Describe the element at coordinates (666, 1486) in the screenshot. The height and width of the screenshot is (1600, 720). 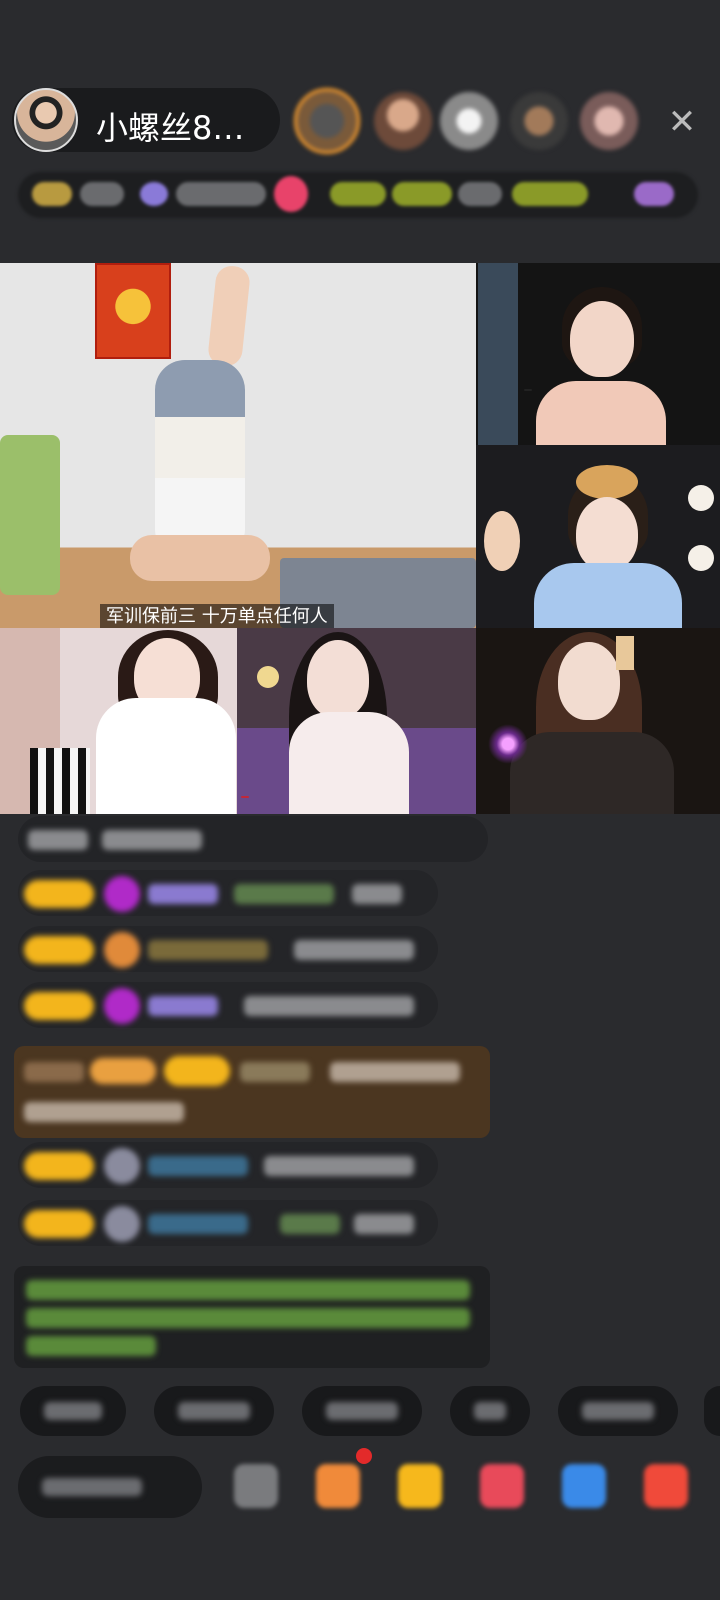
I see `gift-icon` at that location.